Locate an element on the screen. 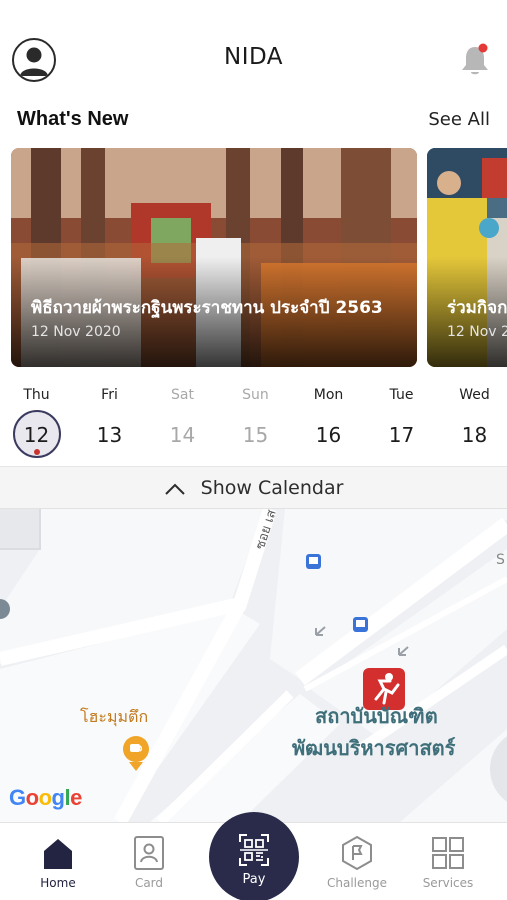 This screenshot has height=900, width=507. day-wed: Wed 18 is located at coordinates (472, 414).